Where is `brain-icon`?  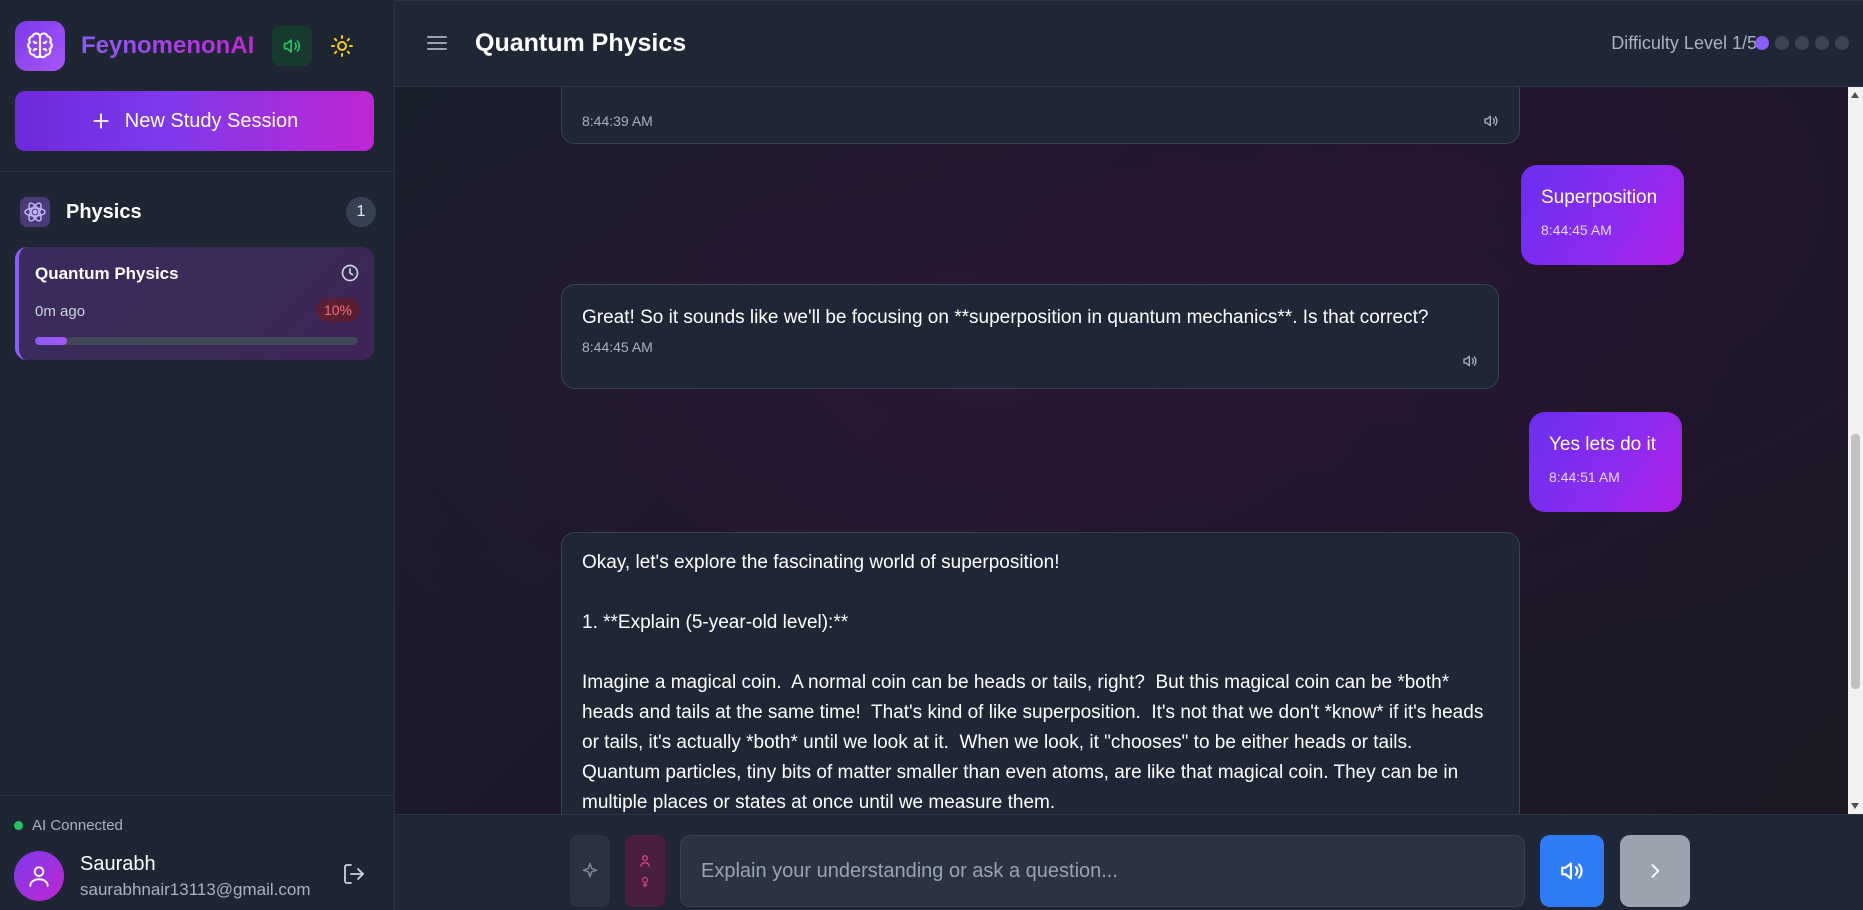 brain-icon is located at coordinates (40, 46).